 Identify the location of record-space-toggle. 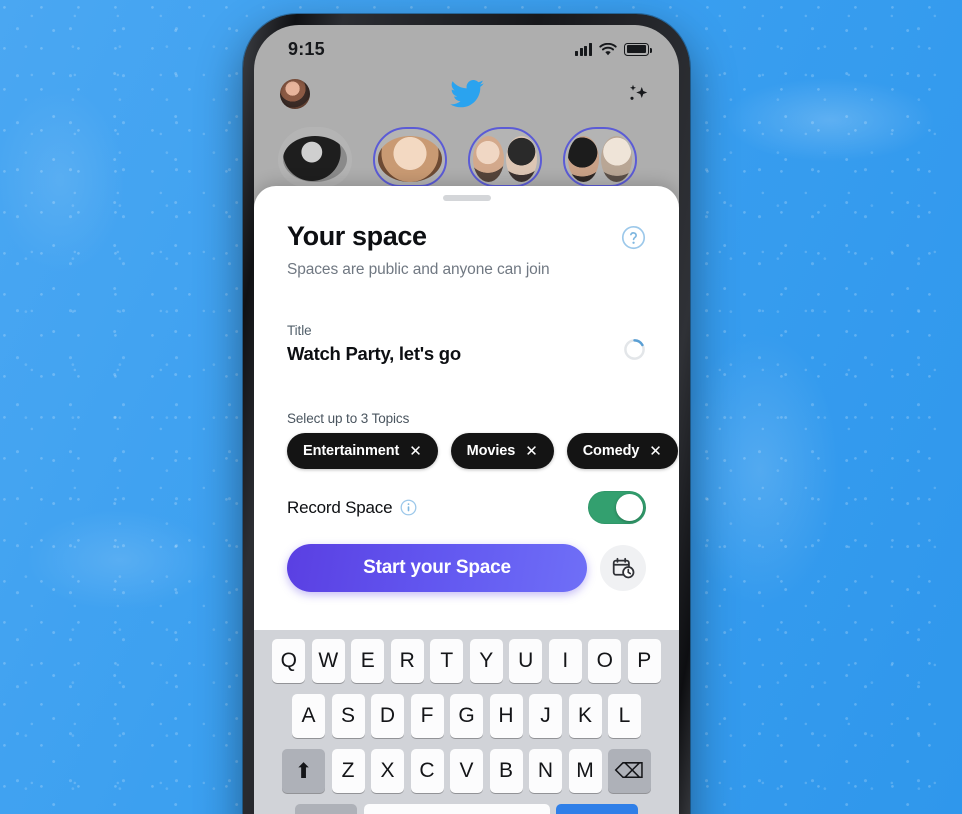
(617, 507).